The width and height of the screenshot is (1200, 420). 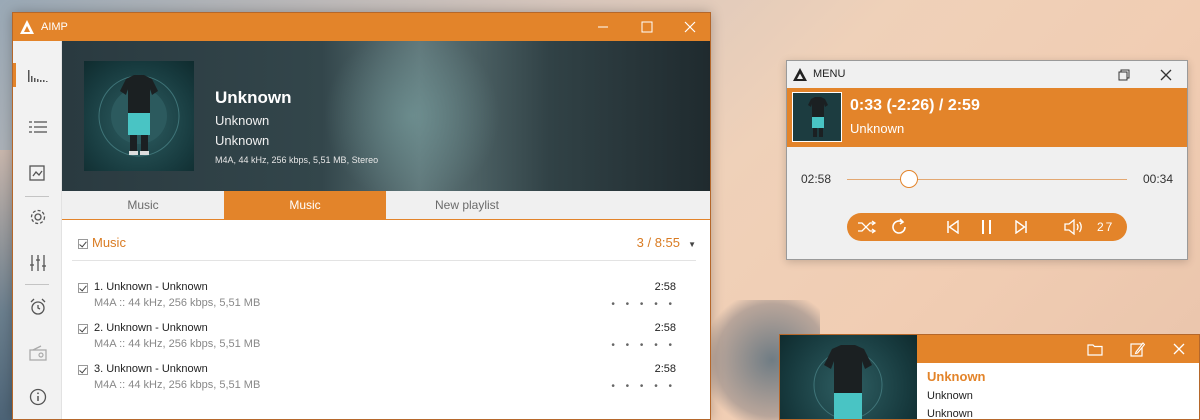 I want to click on minimize-icon, so click(x=603, y=27).